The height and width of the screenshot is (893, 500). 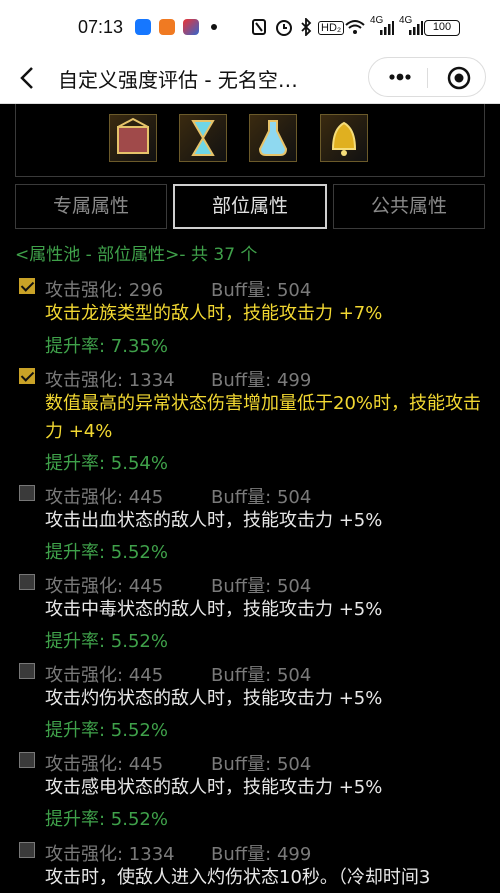 I want to click on item-description: 攻击龙族类型的敌人时，技能攻击力 +7%, so click(x=214, y=313).